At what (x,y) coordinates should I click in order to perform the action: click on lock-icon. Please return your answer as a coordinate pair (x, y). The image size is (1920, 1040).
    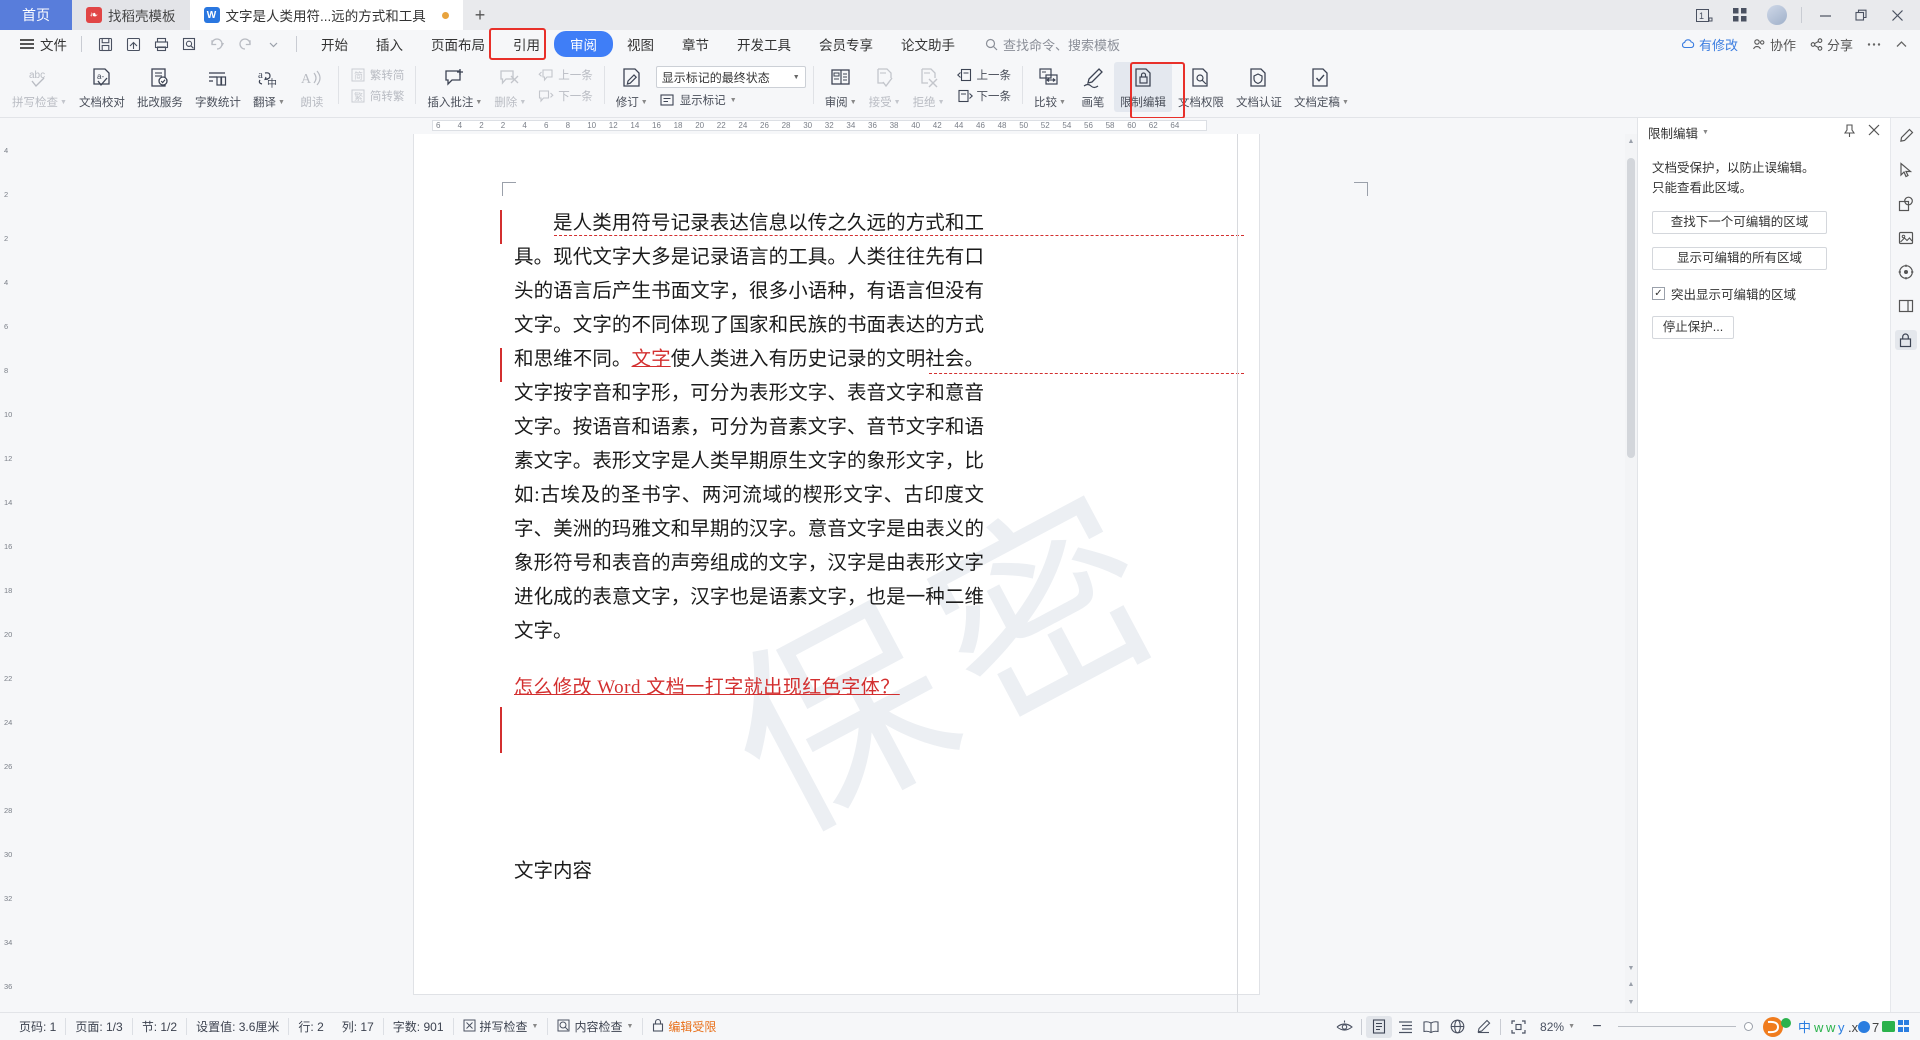
    Looking at the image, I should click on (1905, 340).